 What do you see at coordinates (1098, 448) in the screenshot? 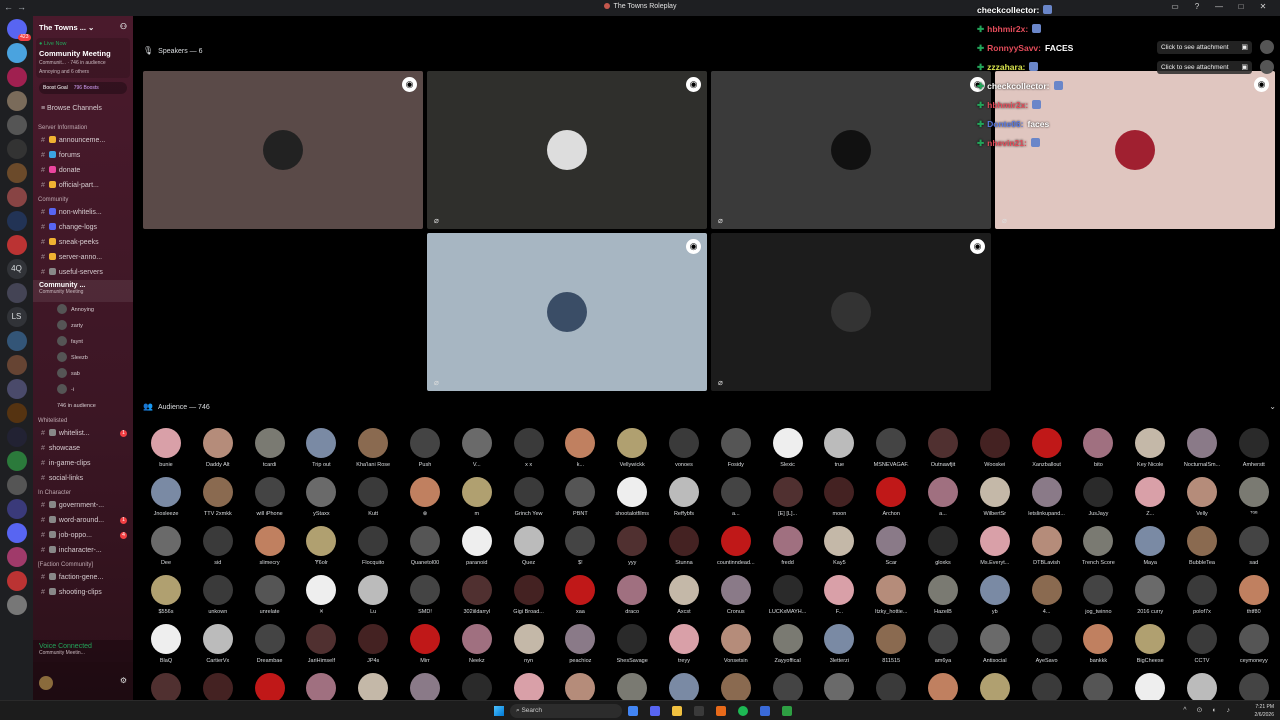
I see `audience-member: bito` at bounding box center [1098, 448].